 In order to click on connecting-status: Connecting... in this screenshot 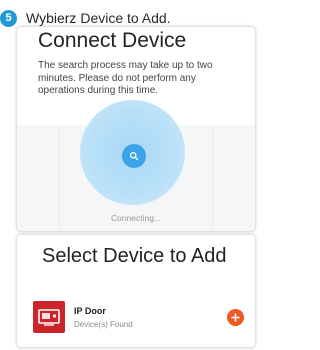, I will do `click(136, 218)`.